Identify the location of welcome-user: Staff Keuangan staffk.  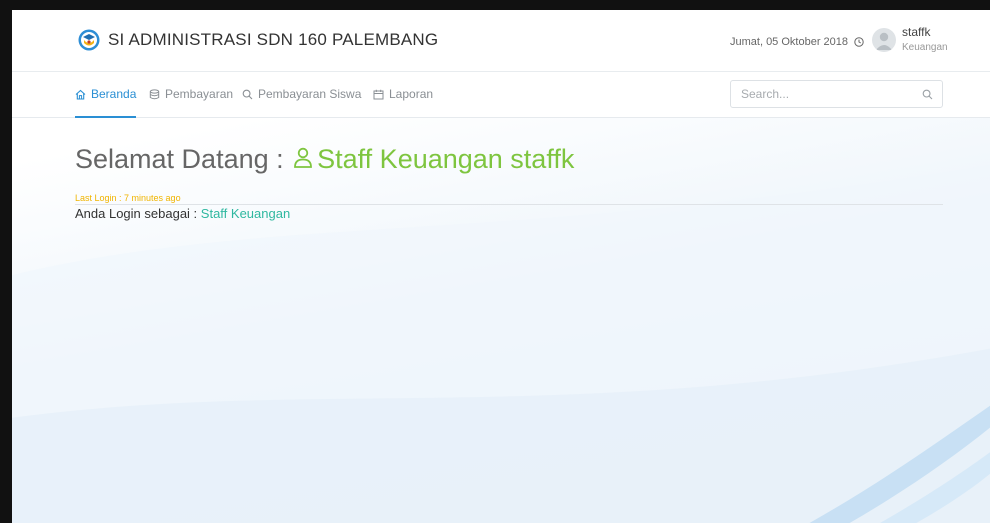
(446, 159).